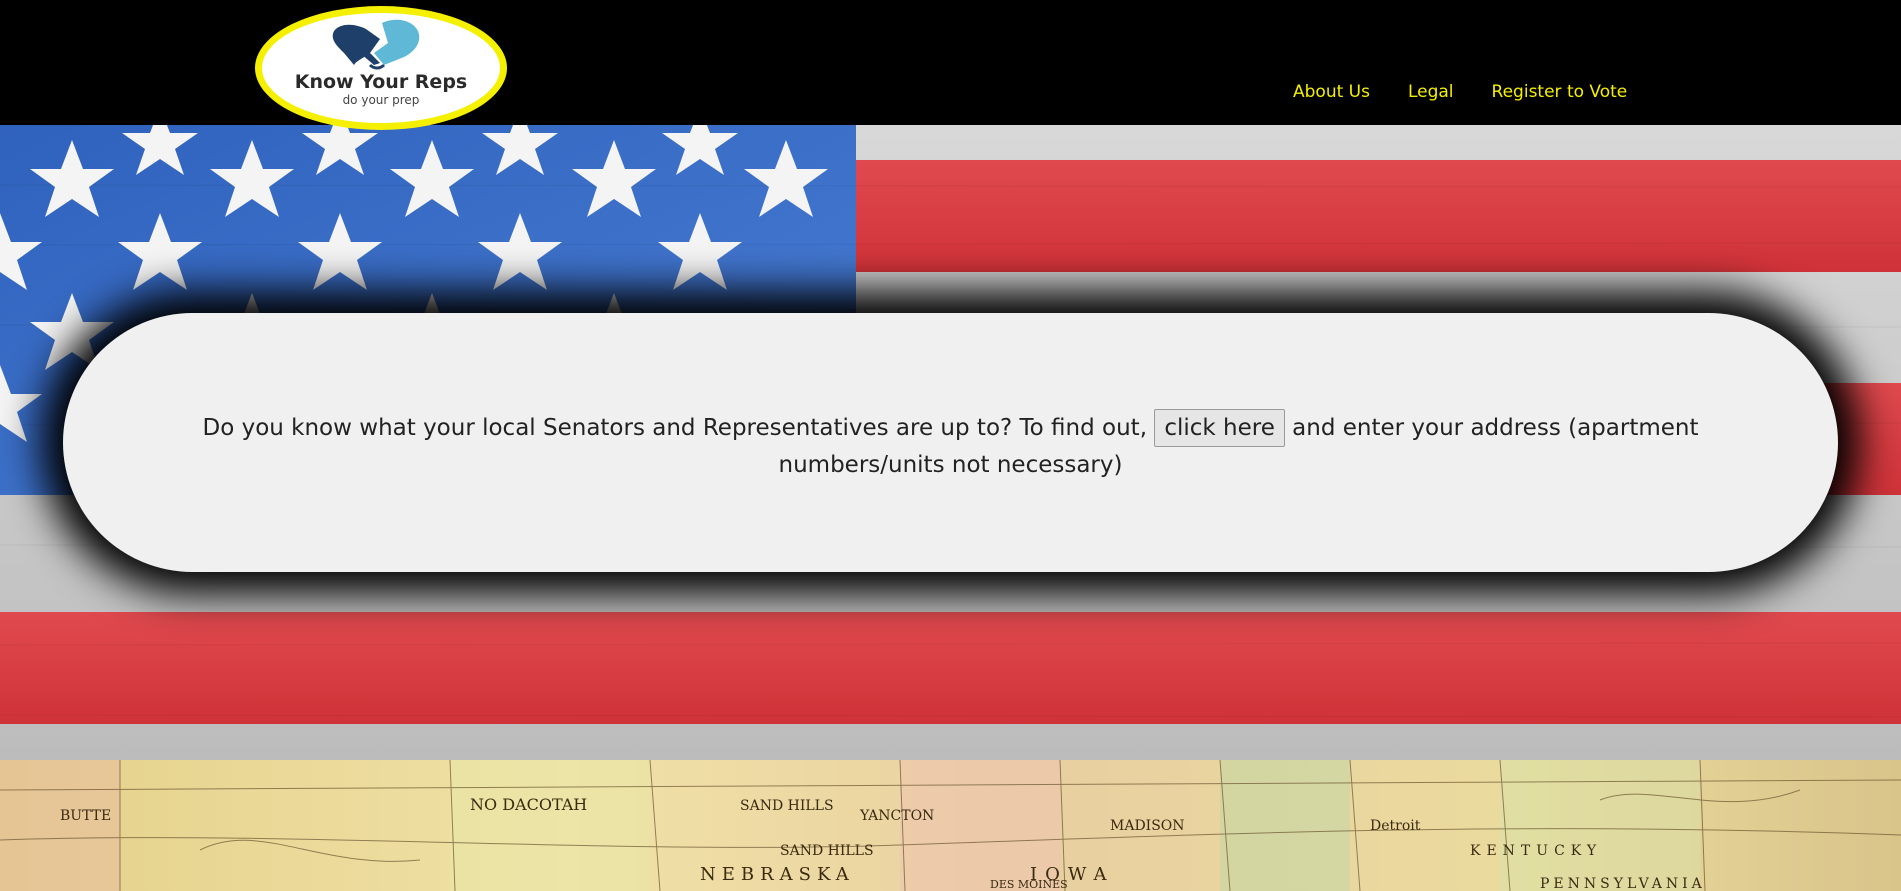 The width and height of the screenshot is (1901, 891). Describe the element at coordinates (1460, 92) in the screenshot. I see `main-nav: About Us Legal Register to Vote` at that location.